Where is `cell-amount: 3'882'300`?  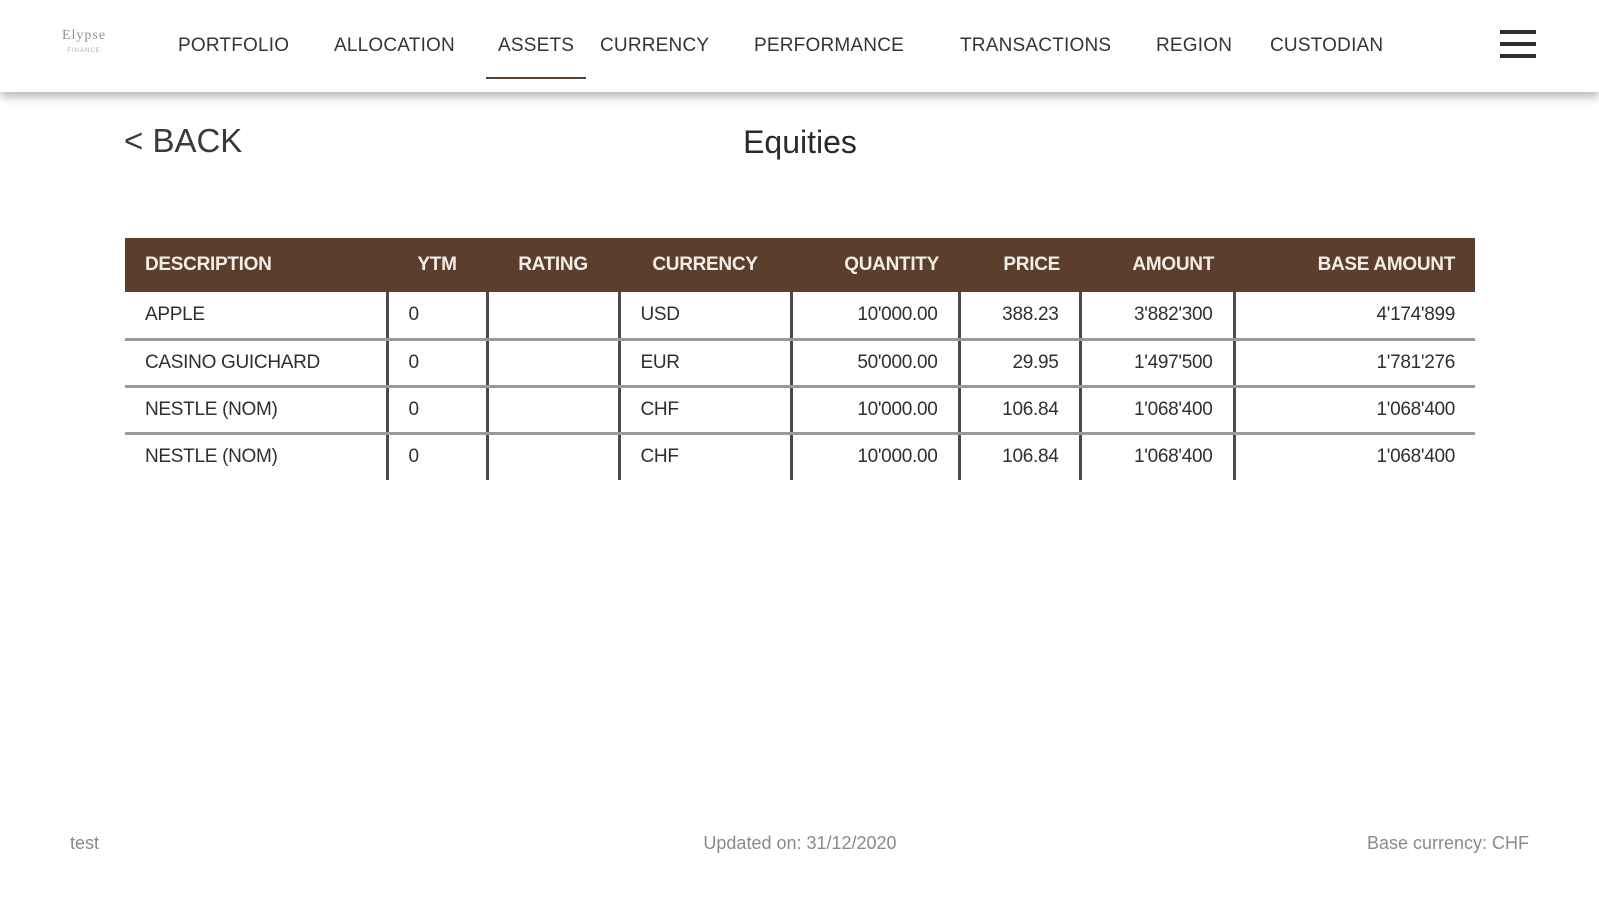 cell-amount: 3'882'300 is located at coordinates (1156, 316).